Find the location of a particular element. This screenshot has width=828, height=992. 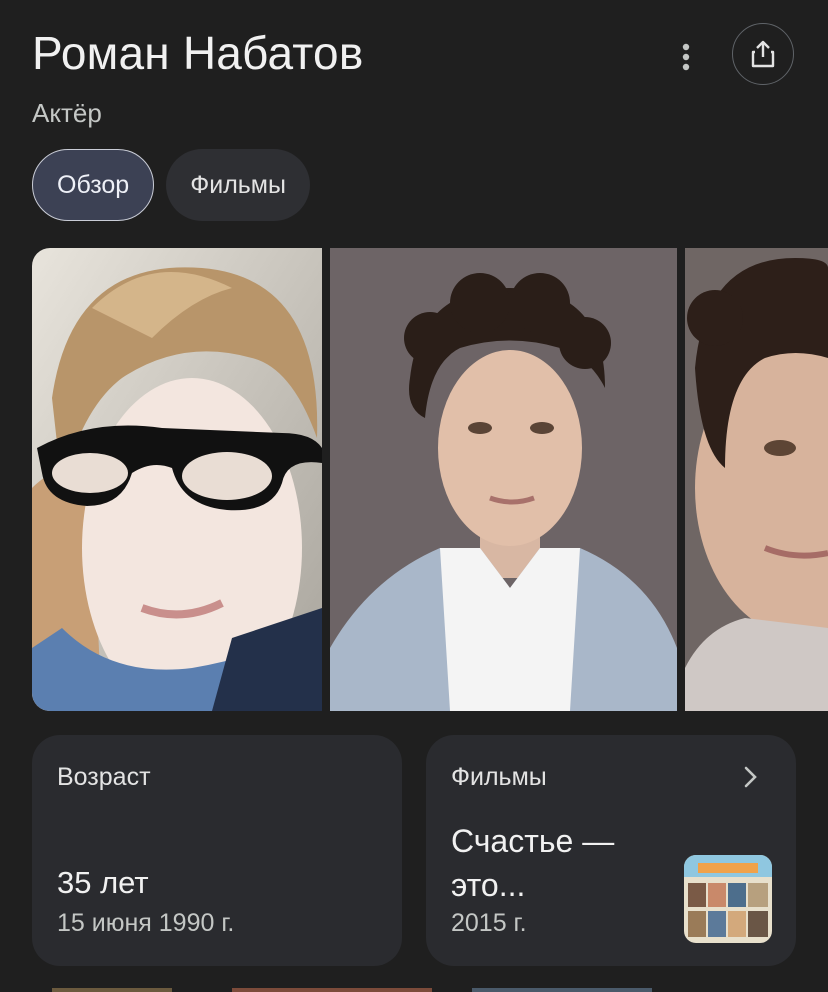

age-value: 35 лет is located at coordinates (103, 882).